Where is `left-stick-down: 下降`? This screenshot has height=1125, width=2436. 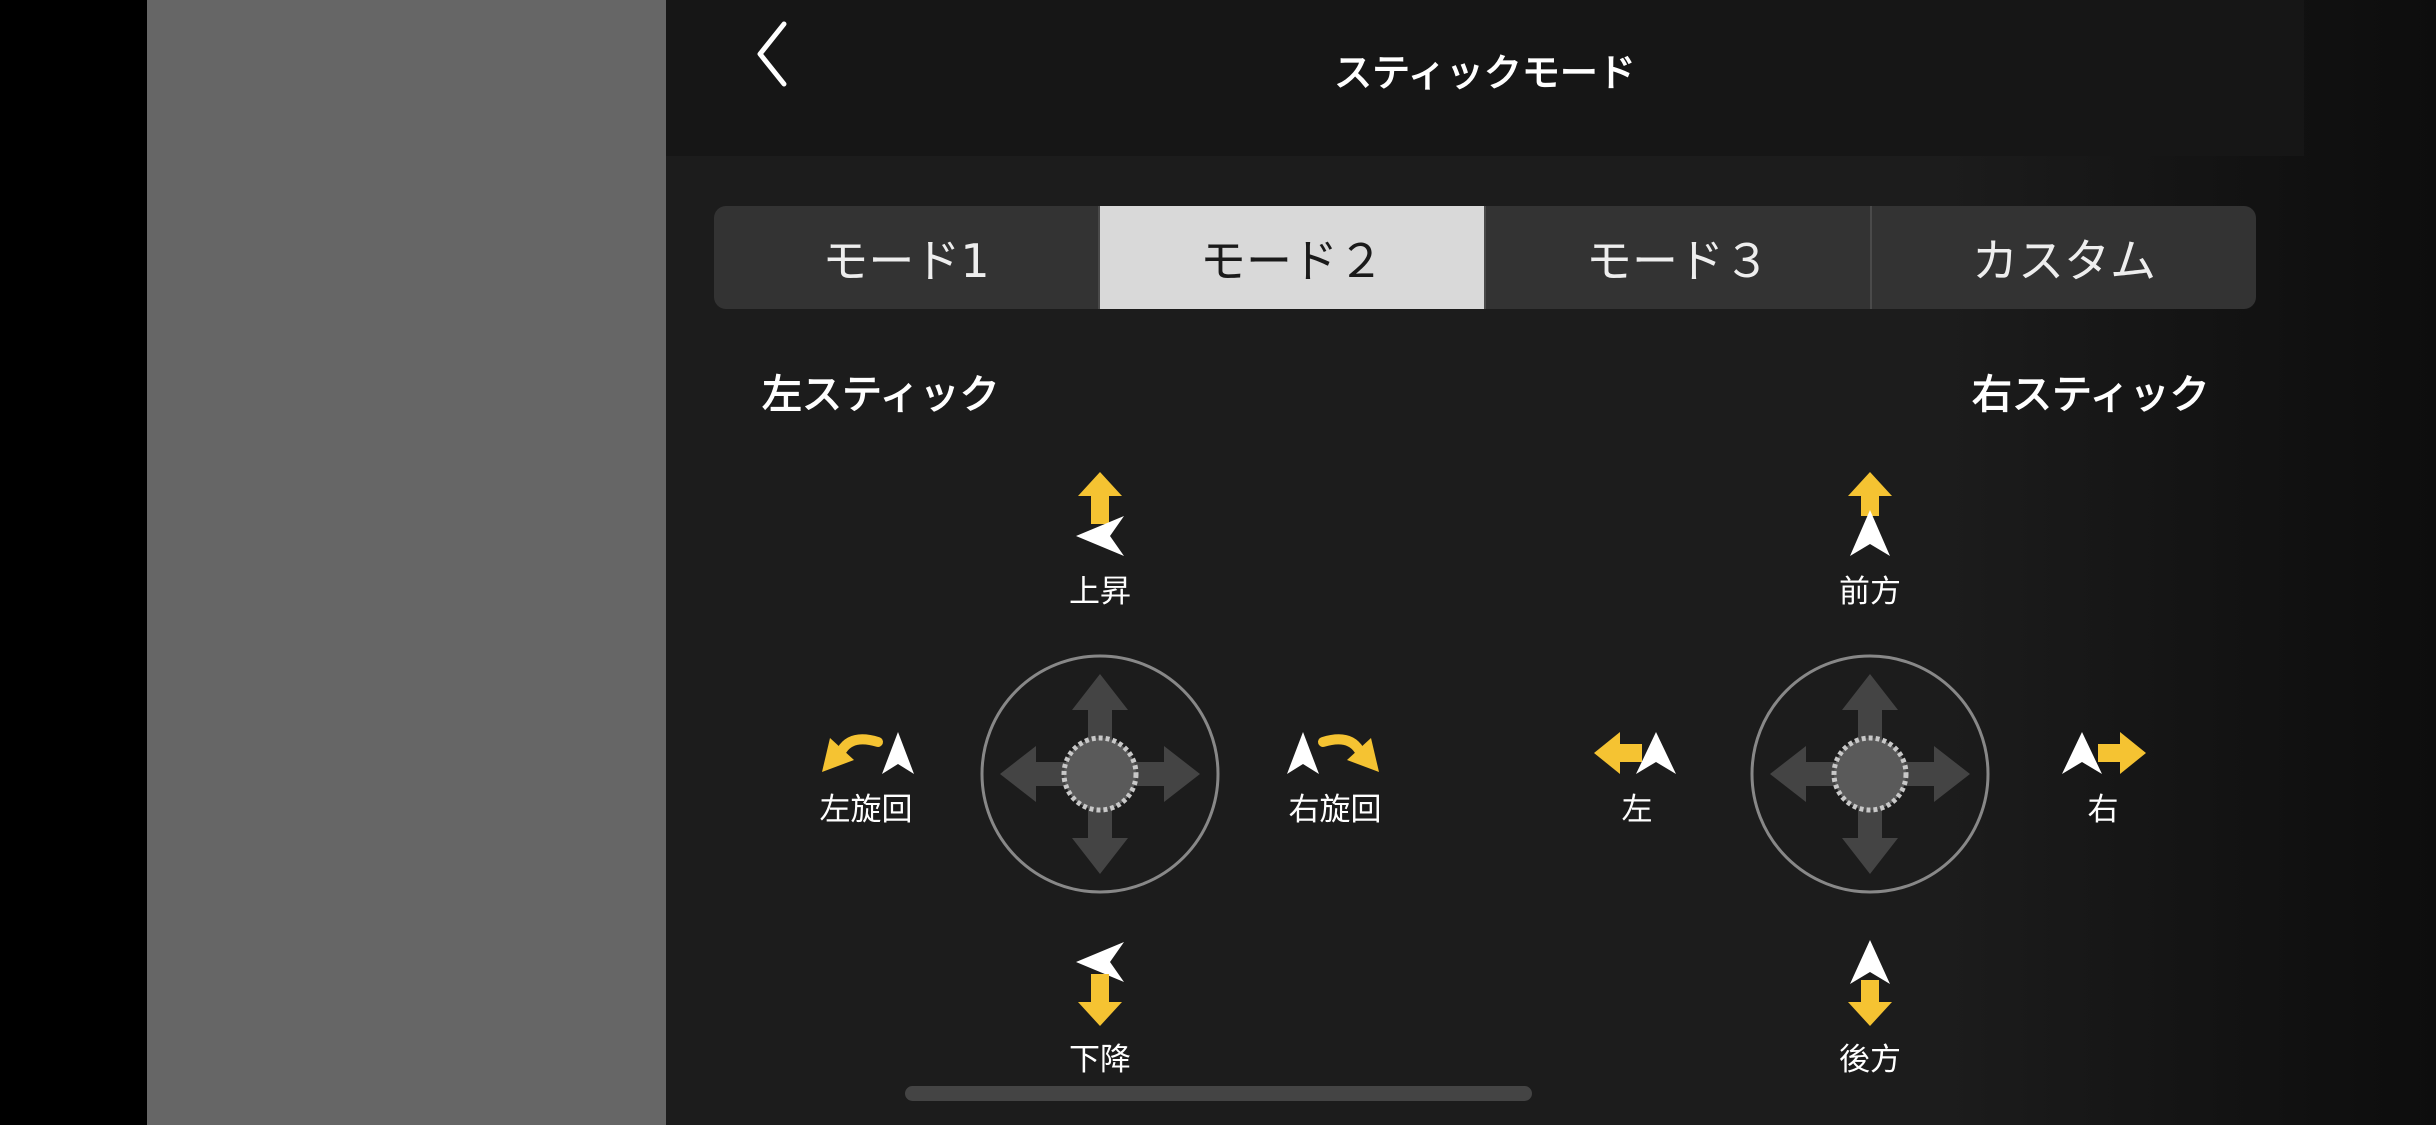 left-stick-down: 下降 is located at coordinates (1100, 1008).